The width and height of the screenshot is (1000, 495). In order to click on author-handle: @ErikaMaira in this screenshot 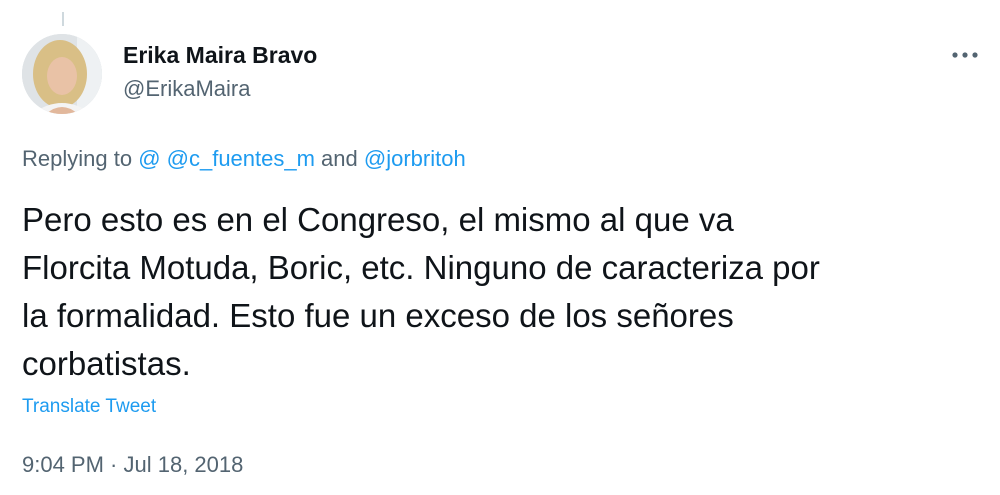, I will do `click(186, 89)`.